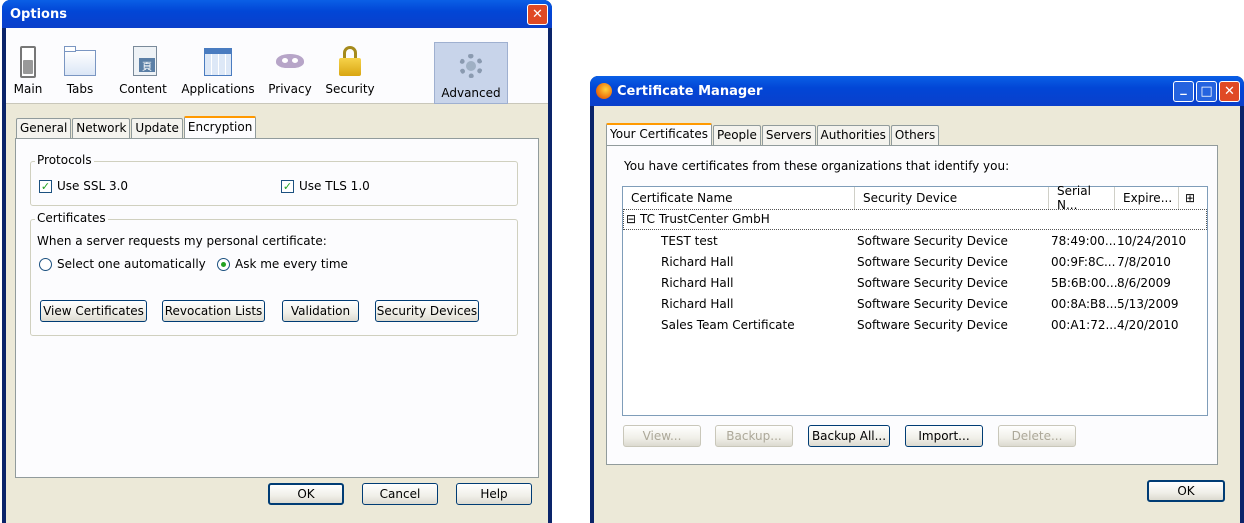 This screenshot has width=1244, height=523. What do you see at coordinates (320, 311) in the screenshot?
I see `validation-button: Validation` at bounding box center [320, 311].